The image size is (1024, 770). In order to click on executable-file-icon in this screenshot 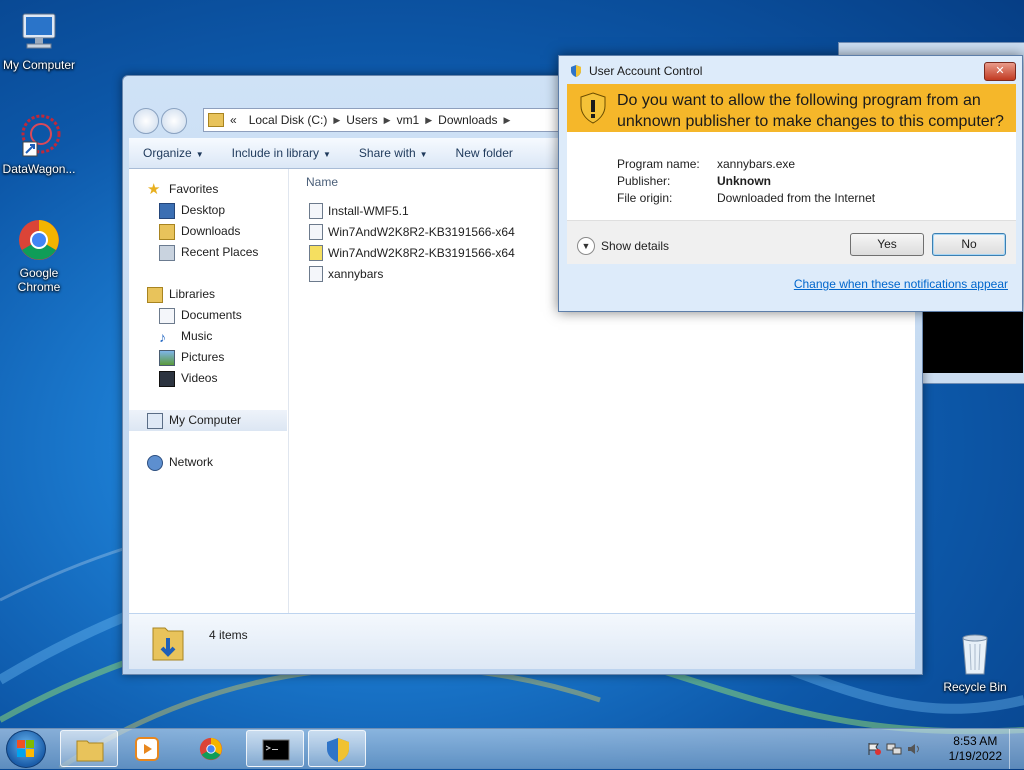, I will do `click(316, 274)`.